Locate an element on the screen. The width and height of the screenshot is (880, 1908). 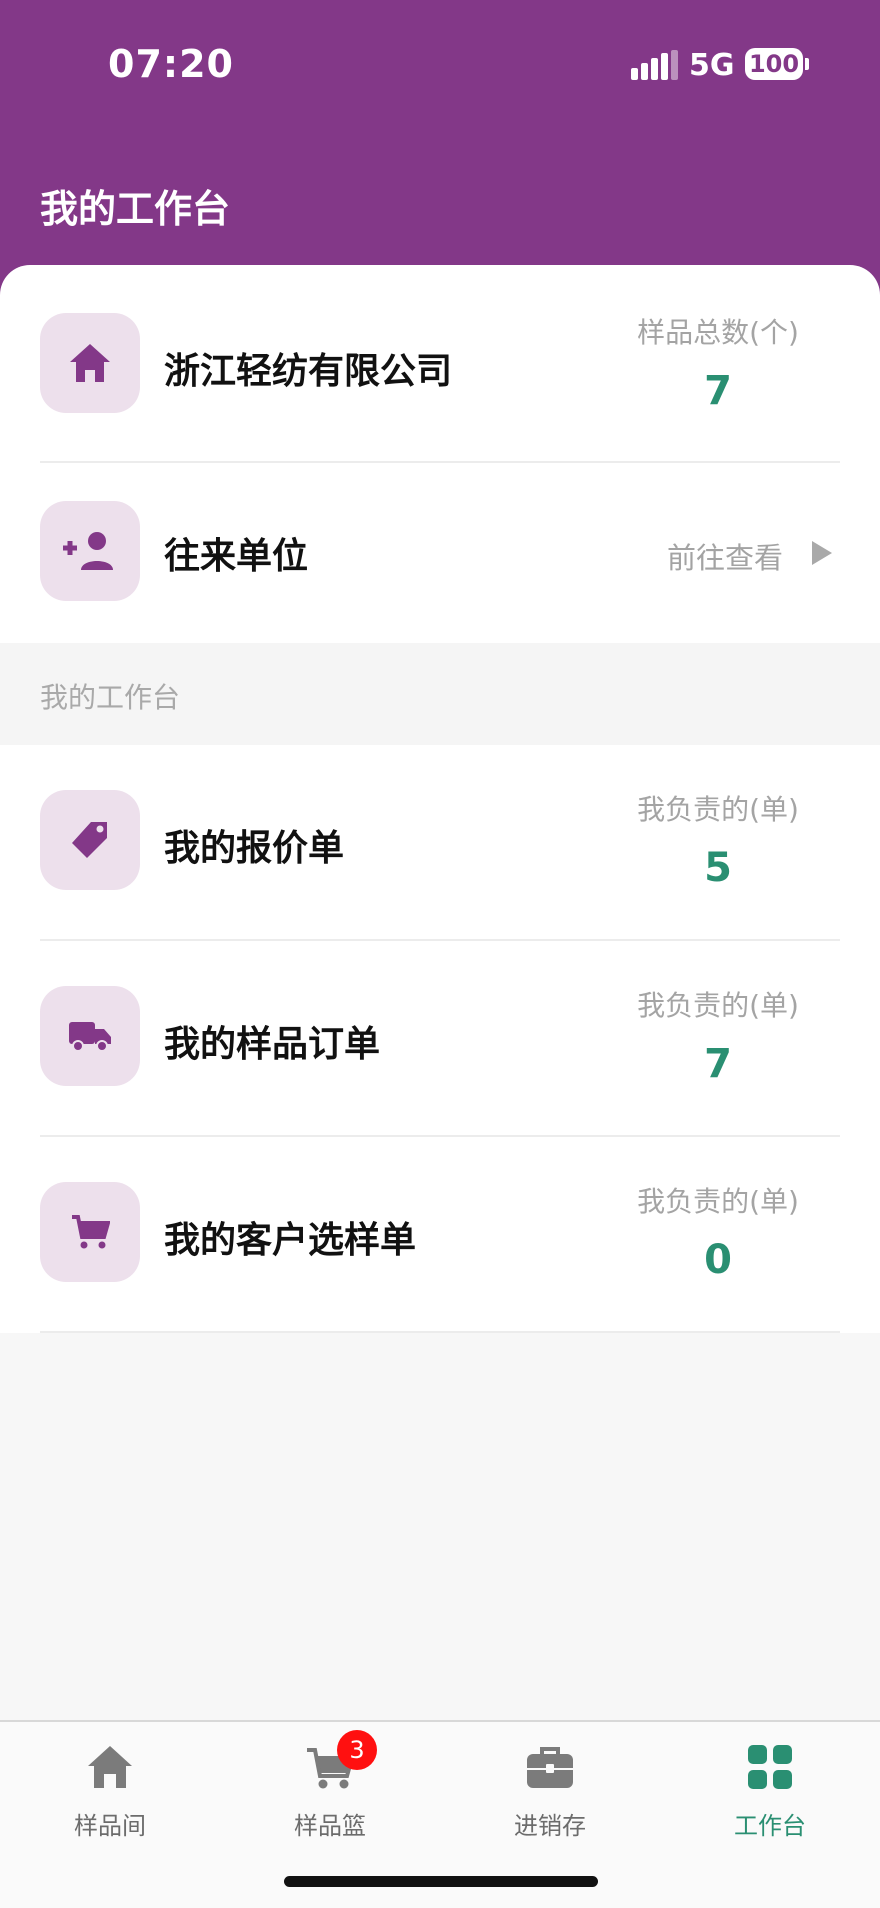
section-label: 我的工作台 is located at coordinates (110, 697).